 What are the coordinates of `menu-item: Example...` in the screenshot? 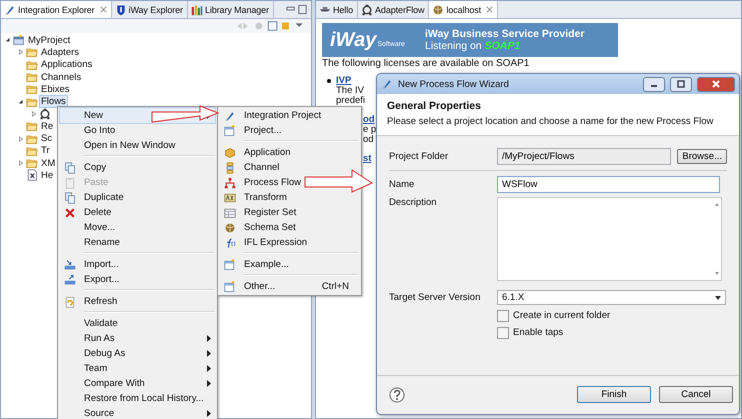 It's located at (264, 264).